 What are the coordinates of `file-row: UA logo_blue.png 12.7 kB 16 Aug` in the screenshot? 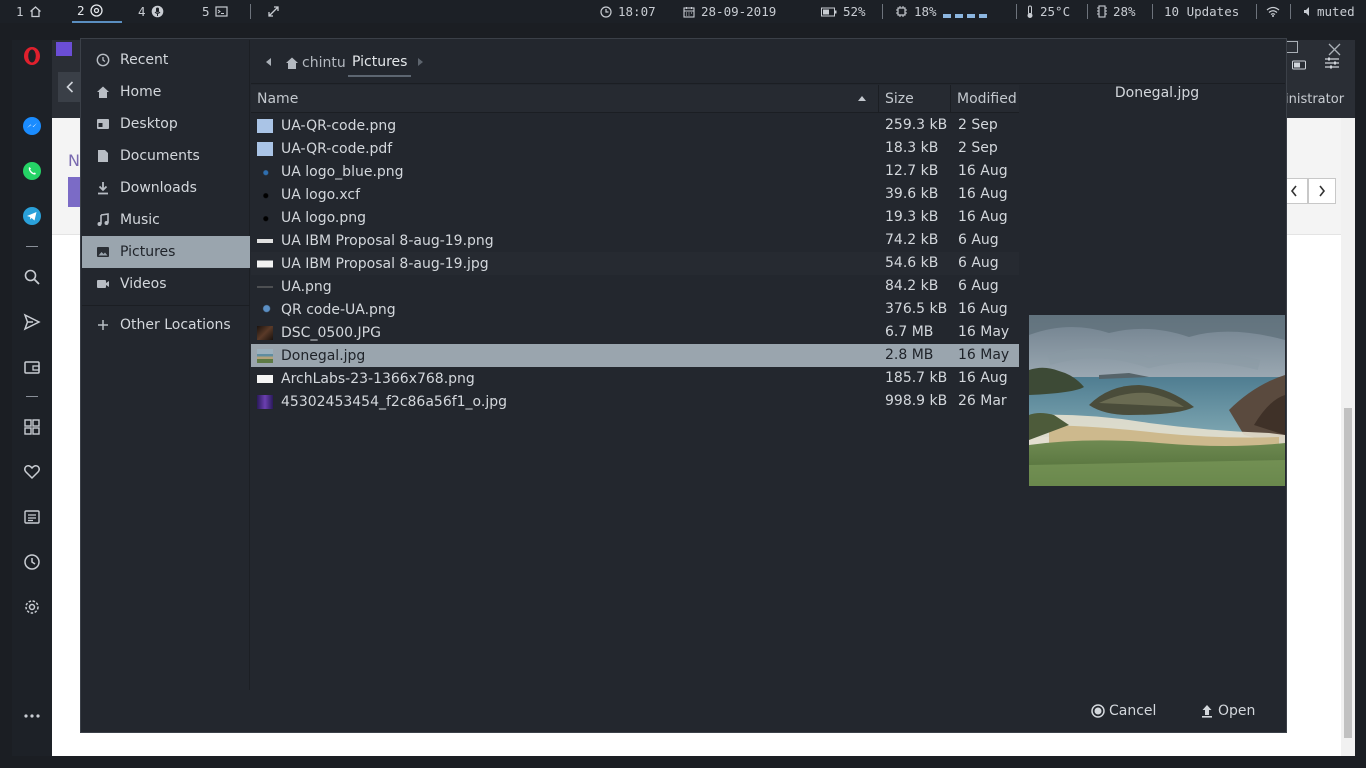 It's located at (635, 171).